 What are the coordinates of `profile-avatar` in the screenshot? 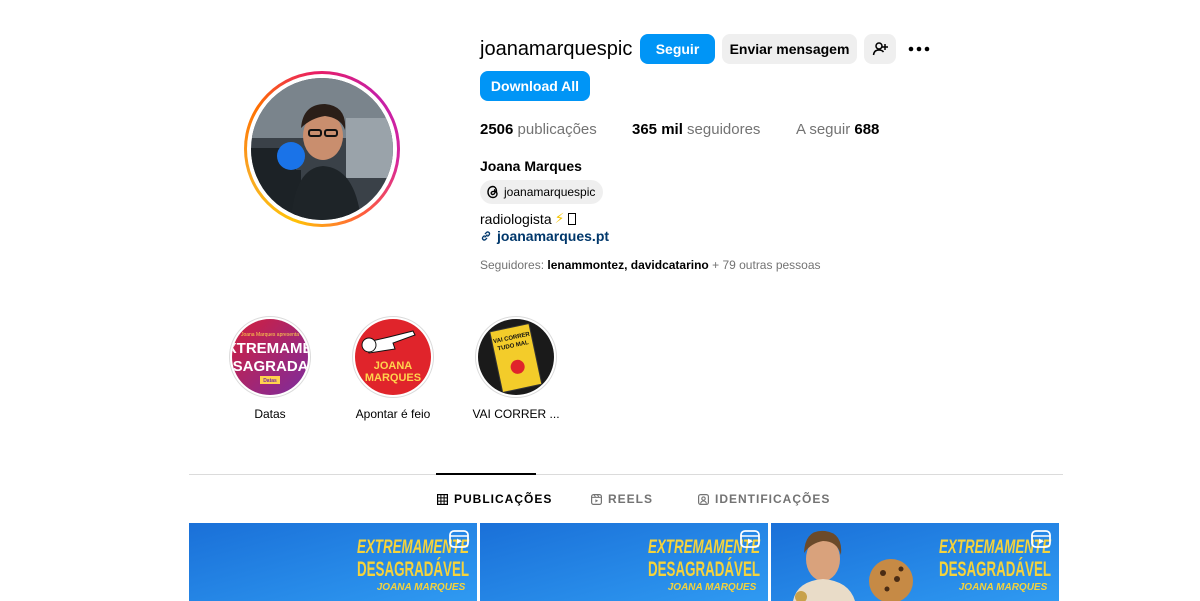 It's located at (322, 149).